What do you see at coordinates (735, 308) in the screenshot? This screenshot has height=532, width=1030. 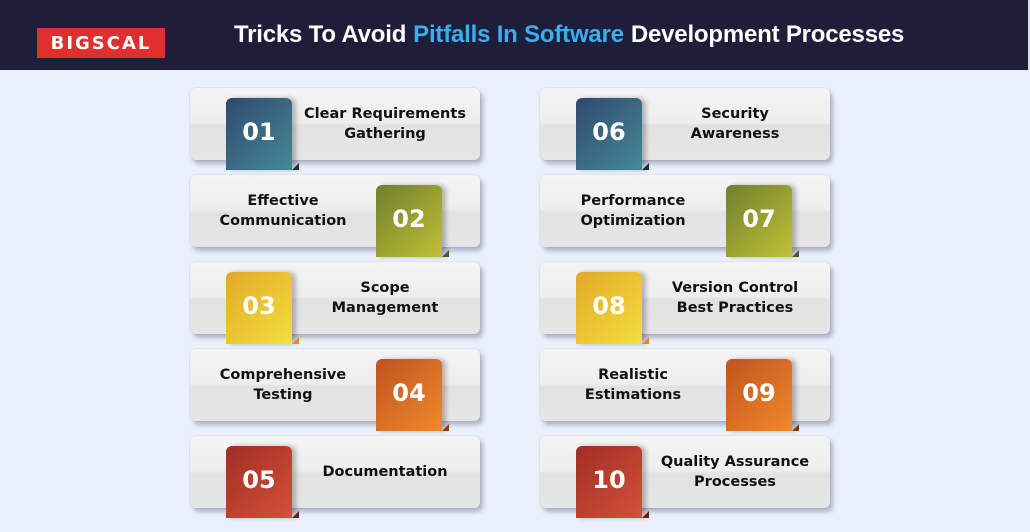 I see `tip-label-line2: Best Practices` at bounding box center [735, 308].